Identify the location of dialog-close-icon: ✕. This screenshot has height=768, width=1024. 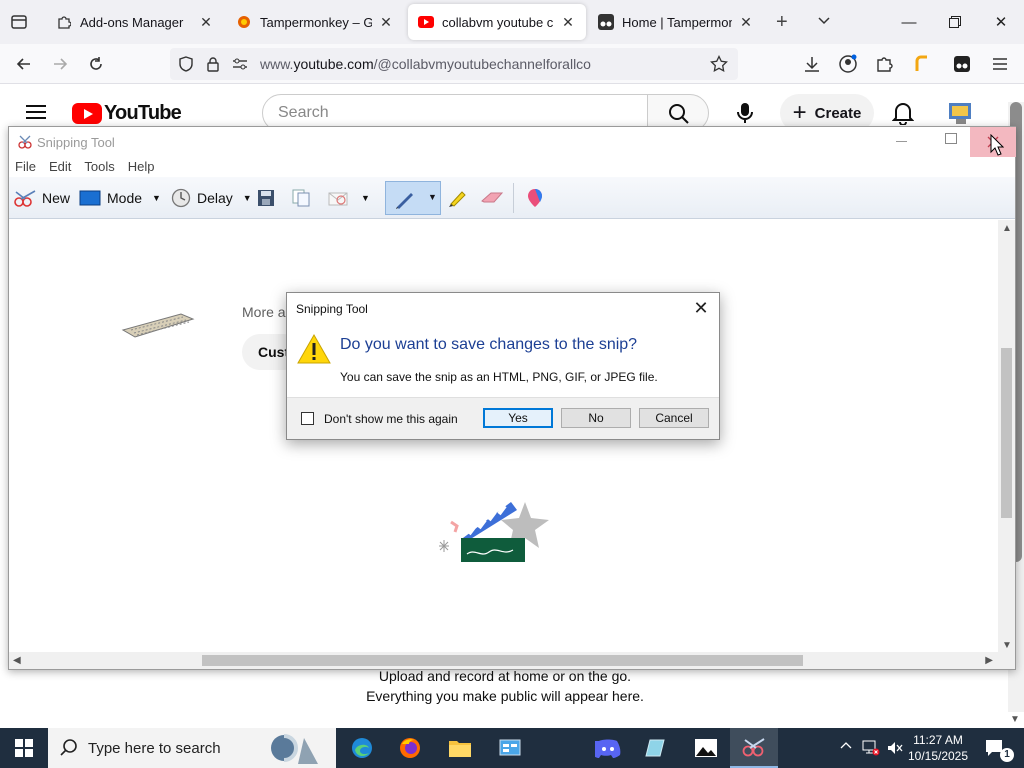
(701, 308).